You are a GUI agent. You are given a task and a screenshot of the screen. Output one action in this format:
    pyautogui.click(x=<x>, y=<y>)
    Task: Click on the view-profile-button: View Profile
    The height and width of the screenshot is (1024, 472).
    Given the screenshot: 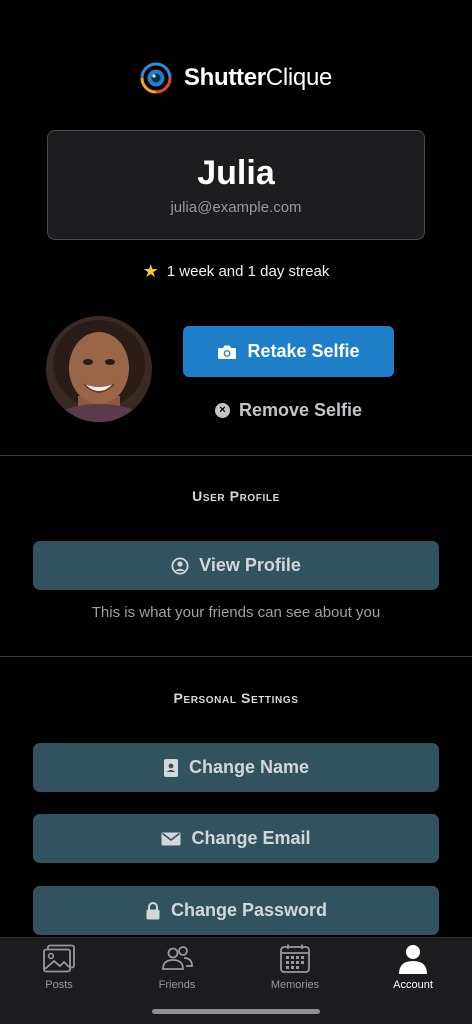 What is the action you would take?
    pyautogui.click(x=236, y=565)
    